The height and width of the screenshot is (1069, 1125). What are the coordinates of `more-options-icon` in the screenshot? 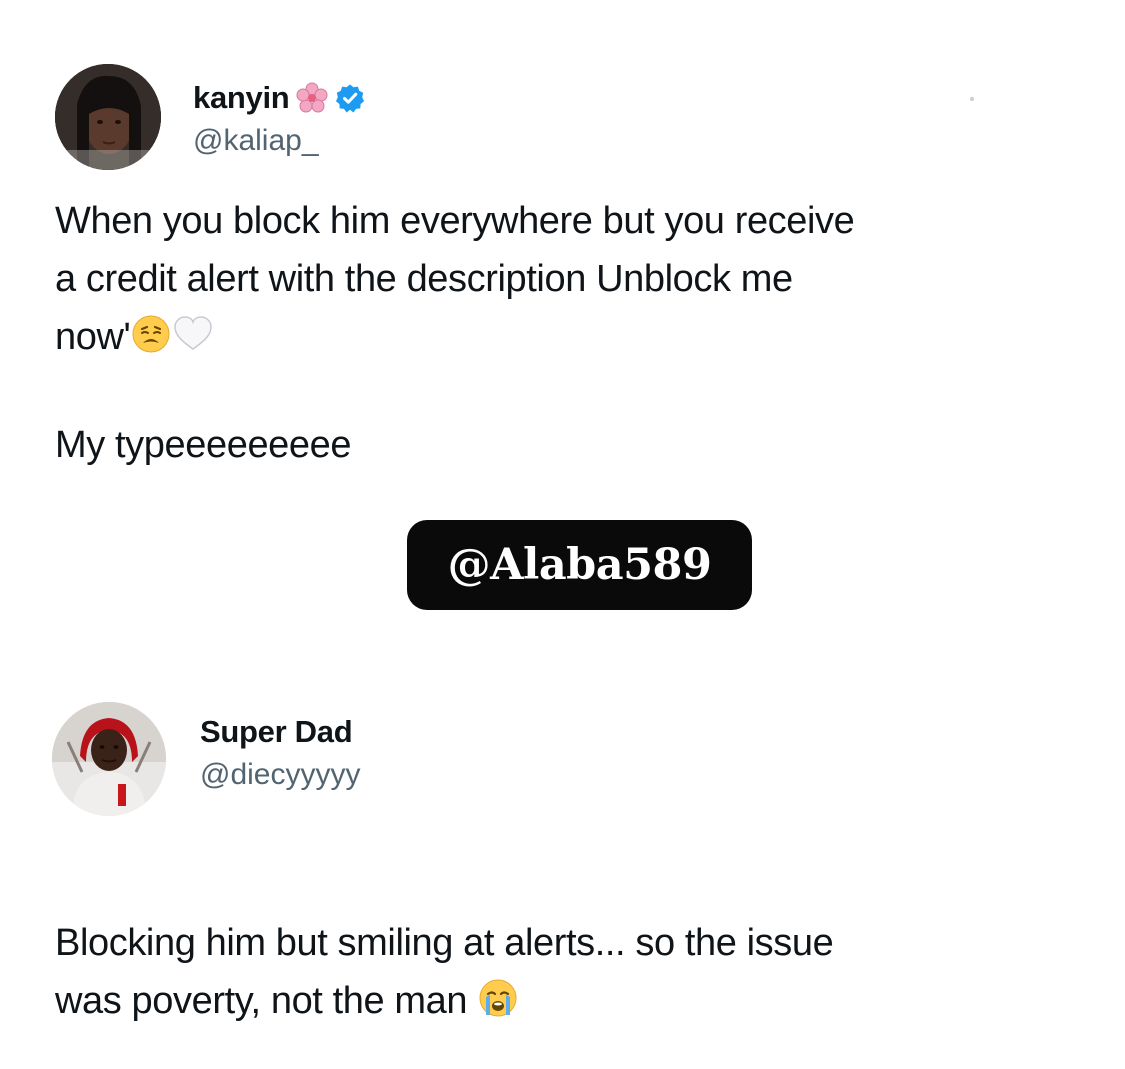 It's located at (972, 99).